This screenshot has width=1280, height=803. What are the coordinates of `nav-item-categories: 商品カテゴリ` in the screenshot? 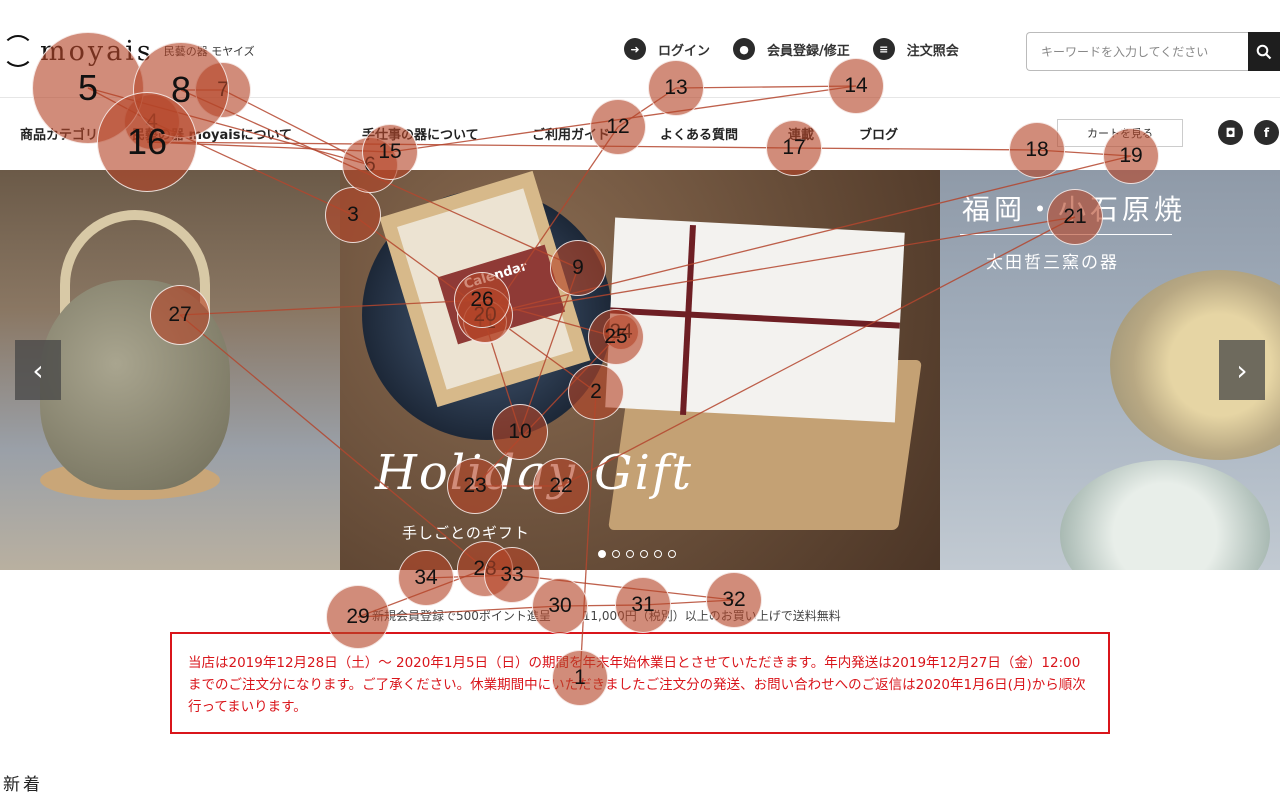 It's located at (59, 133).